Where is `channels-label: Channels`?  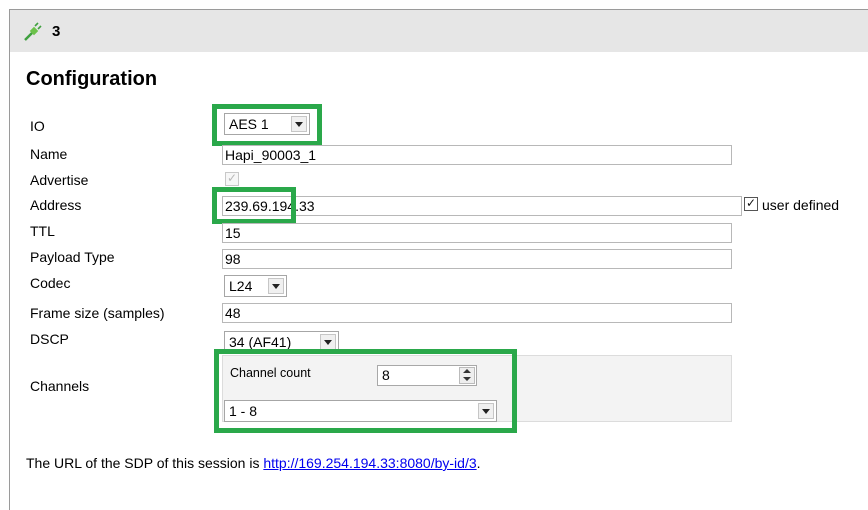
channels-label: Channels is located at coordinates (60, 386).